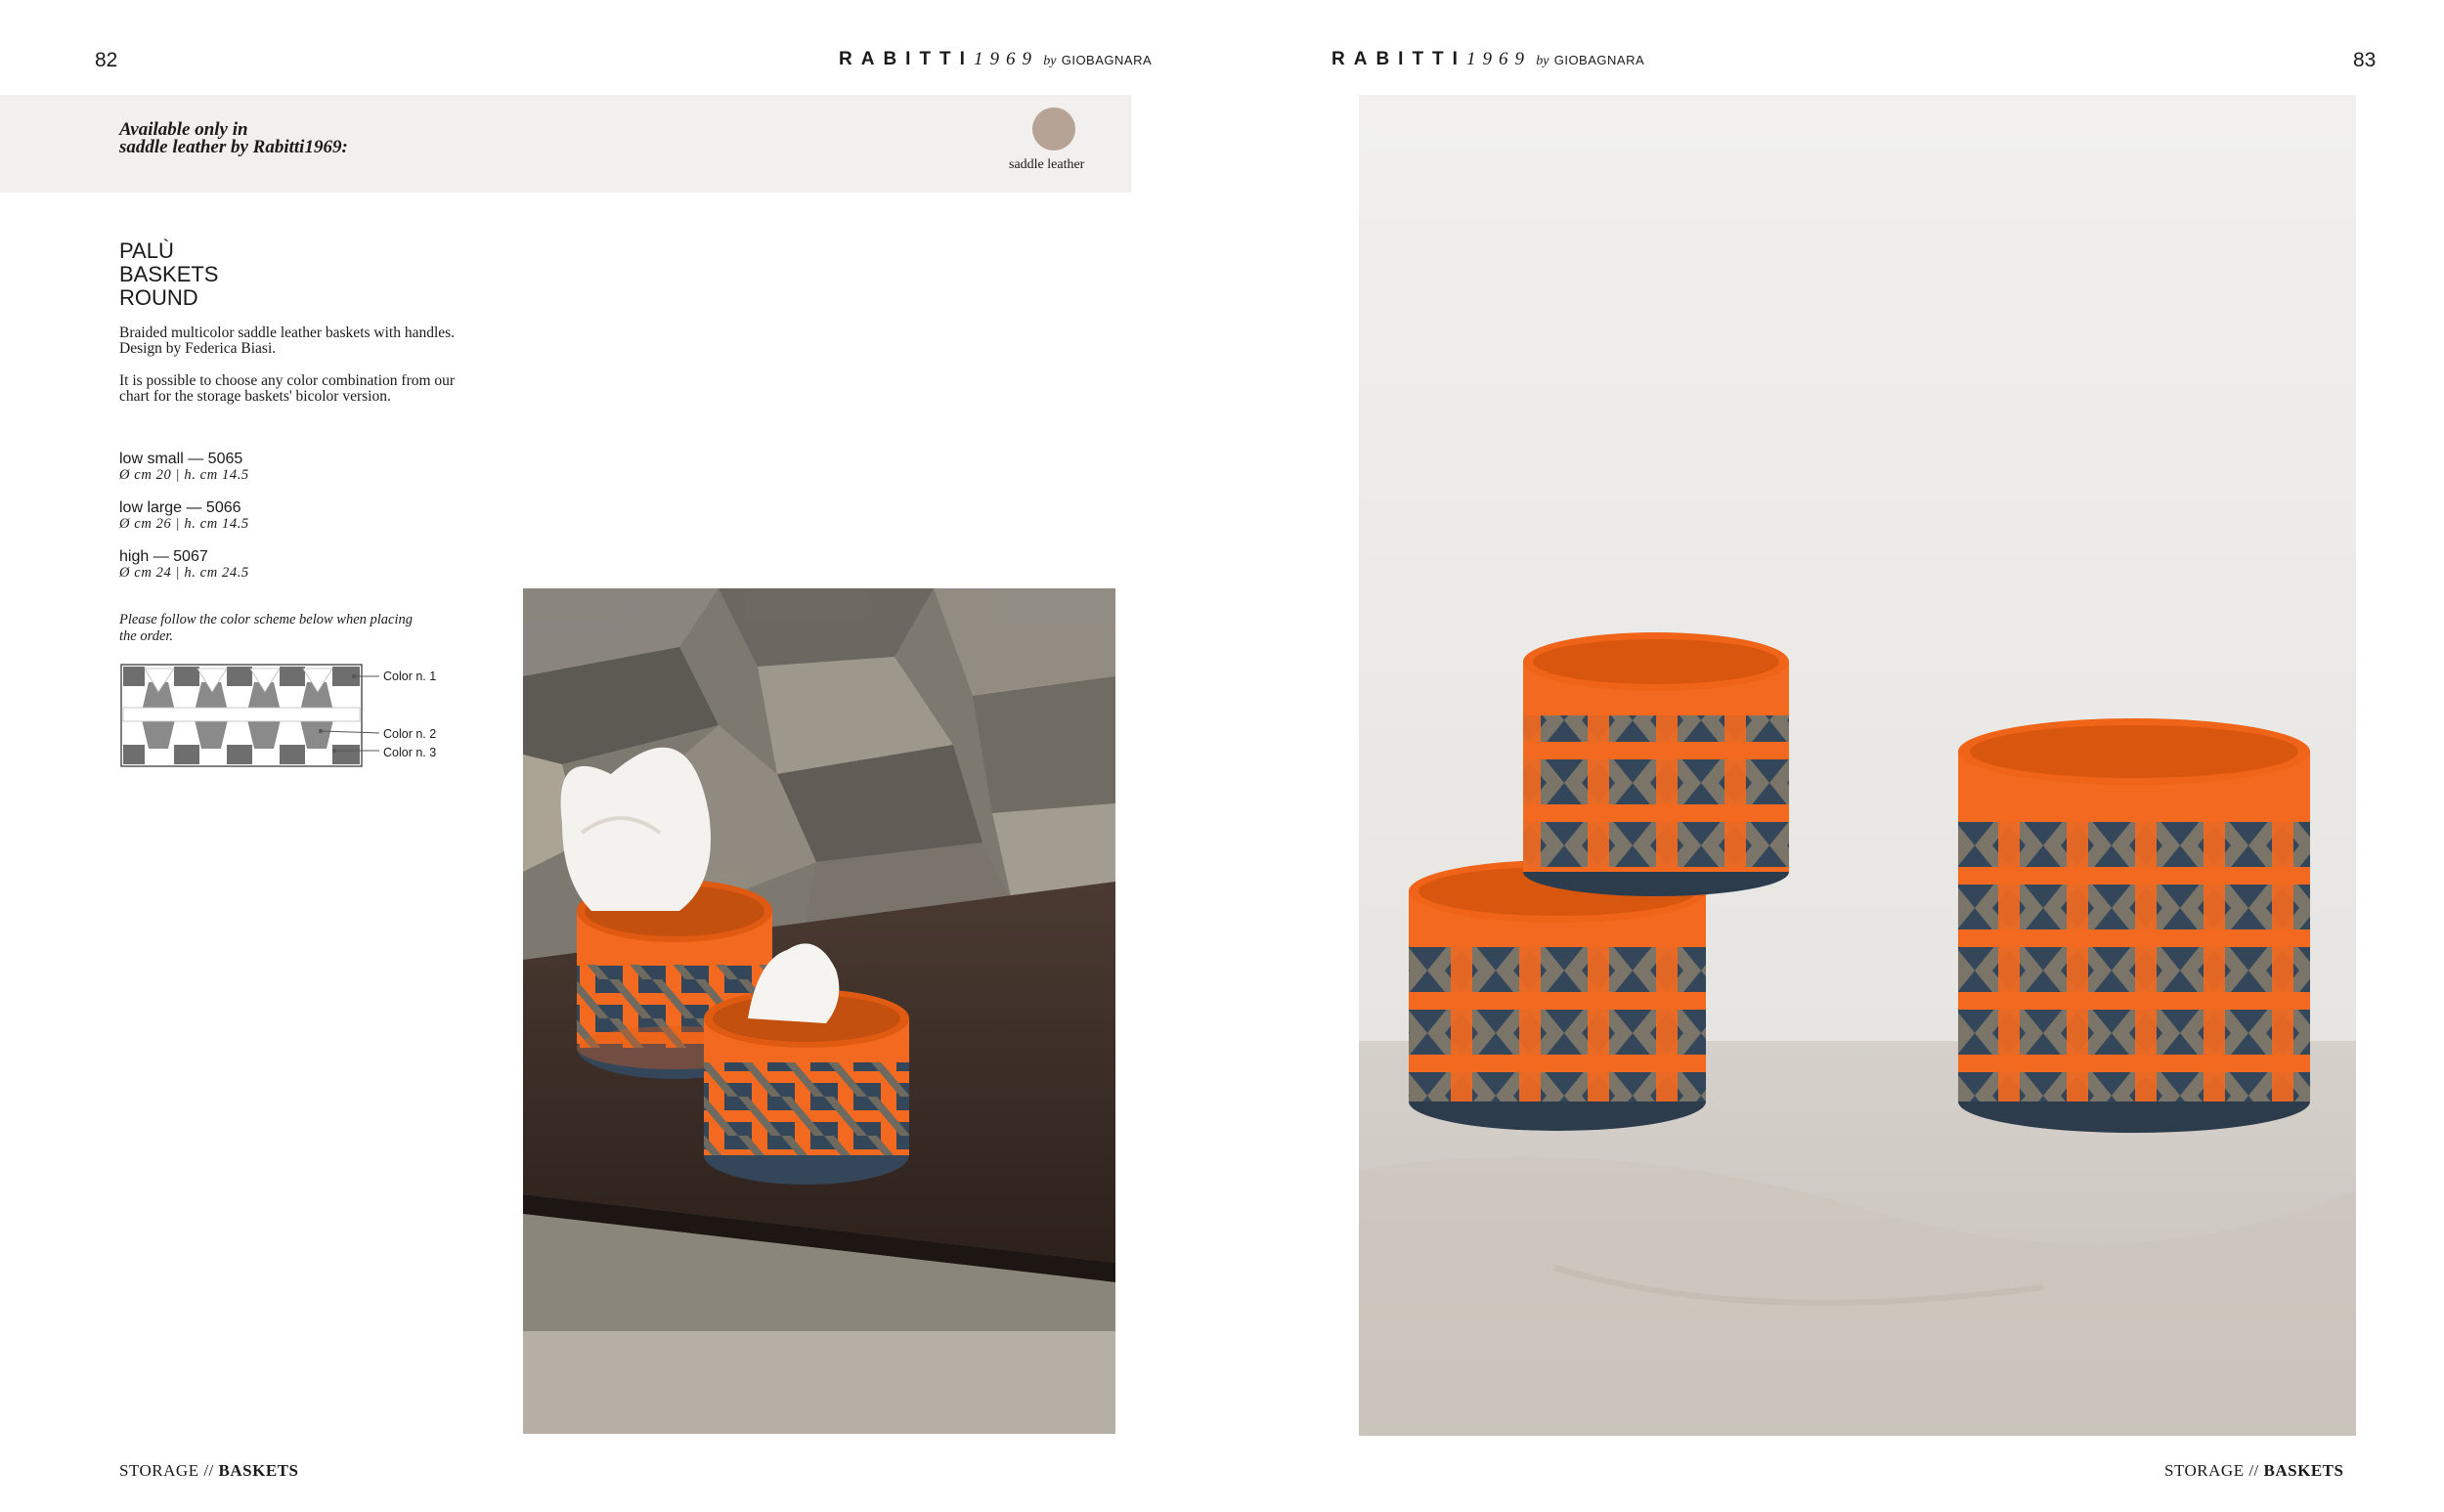  Describe the element at coordinates (107, 60) in the screenshot. I see `page-number-left: 82` at that location.